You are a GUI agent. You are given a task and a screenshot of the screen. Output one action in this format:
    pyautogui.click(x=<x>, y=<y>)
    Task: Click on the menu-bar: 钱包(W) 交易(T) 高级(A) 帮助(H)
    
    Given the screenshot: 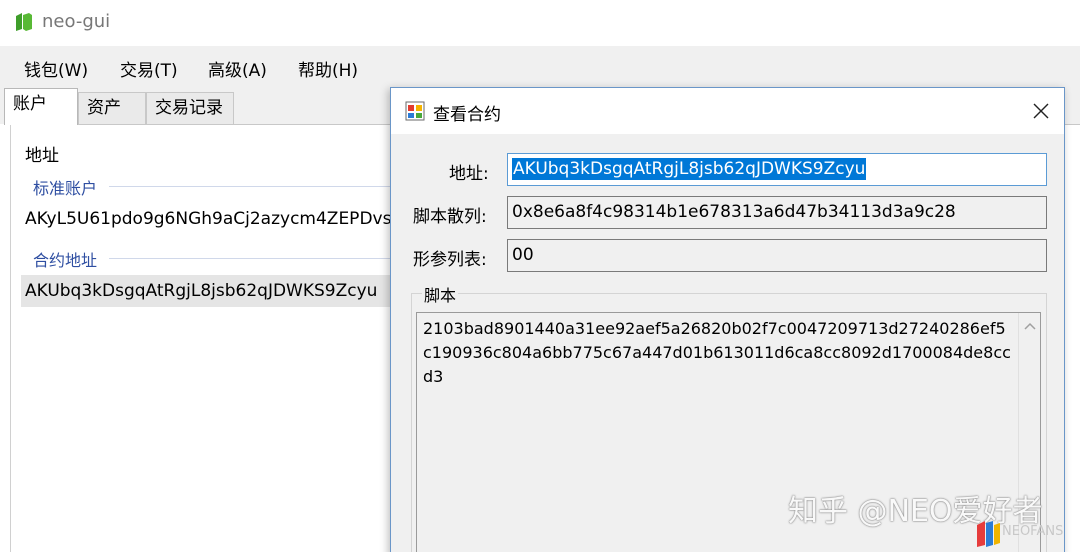 What is the action you would take?
    pyautogui.click(x=540, y=67)
    